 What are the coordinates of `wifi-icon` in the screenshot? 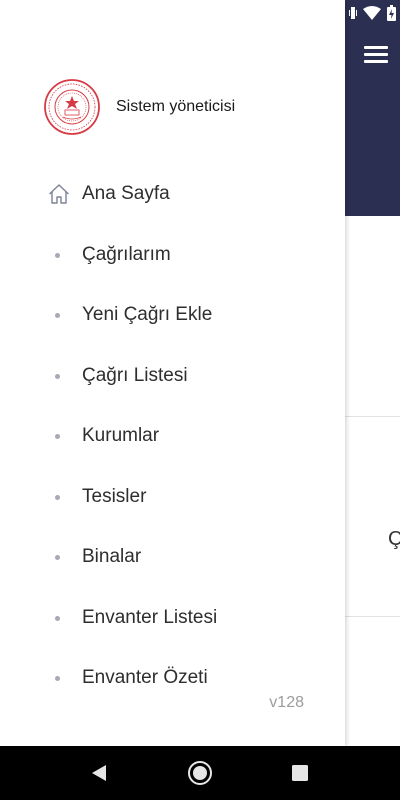 It's located at (372, 13).